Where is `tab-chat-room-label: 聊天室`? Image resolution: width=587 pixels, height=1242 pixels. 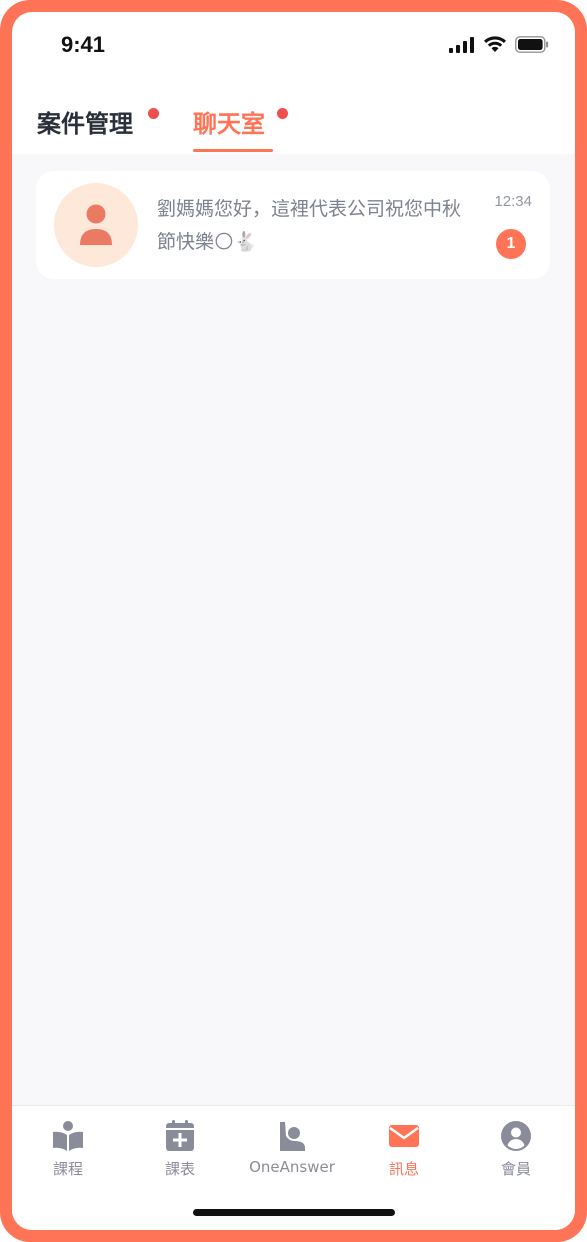 tab-chat-room-label: 聊天室 is located at coordinates (229, 124).